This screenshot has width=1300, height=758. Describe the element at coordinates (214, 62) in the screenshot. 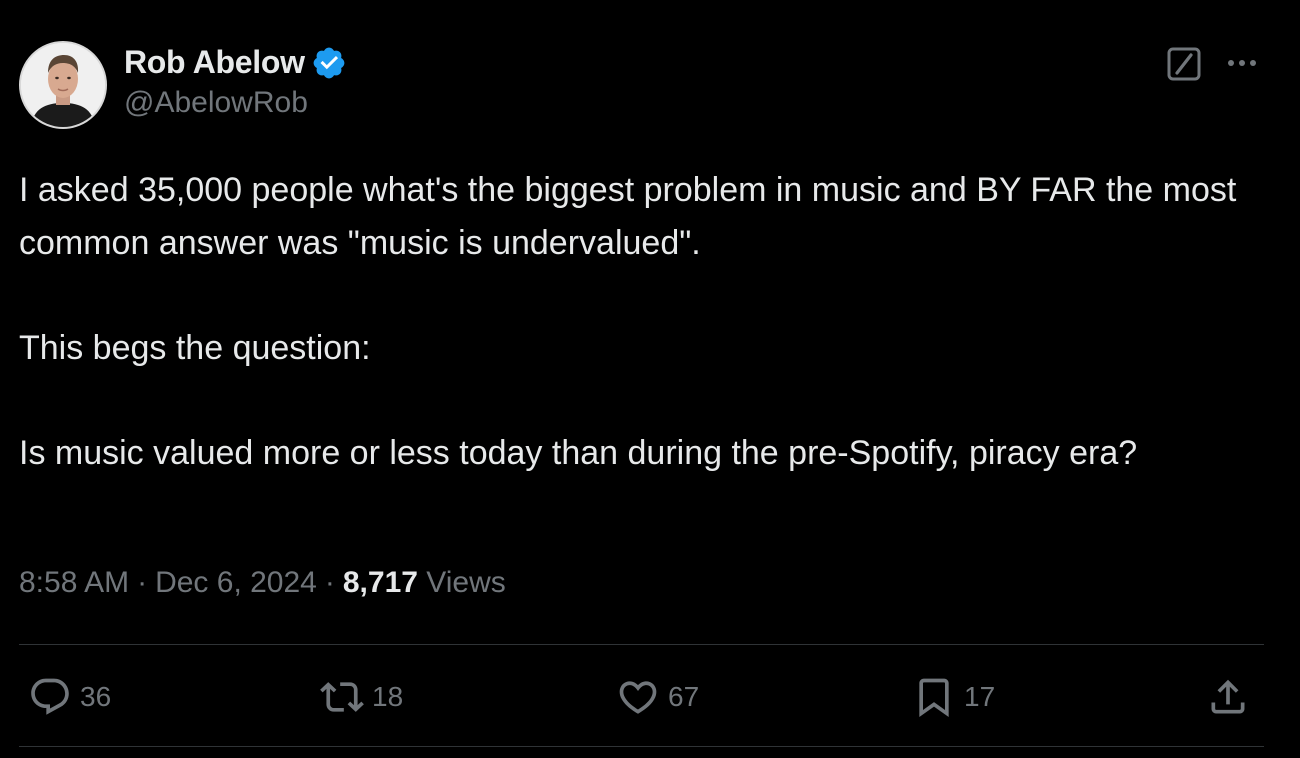

I see `author-name: Rob Abelow` at that location.